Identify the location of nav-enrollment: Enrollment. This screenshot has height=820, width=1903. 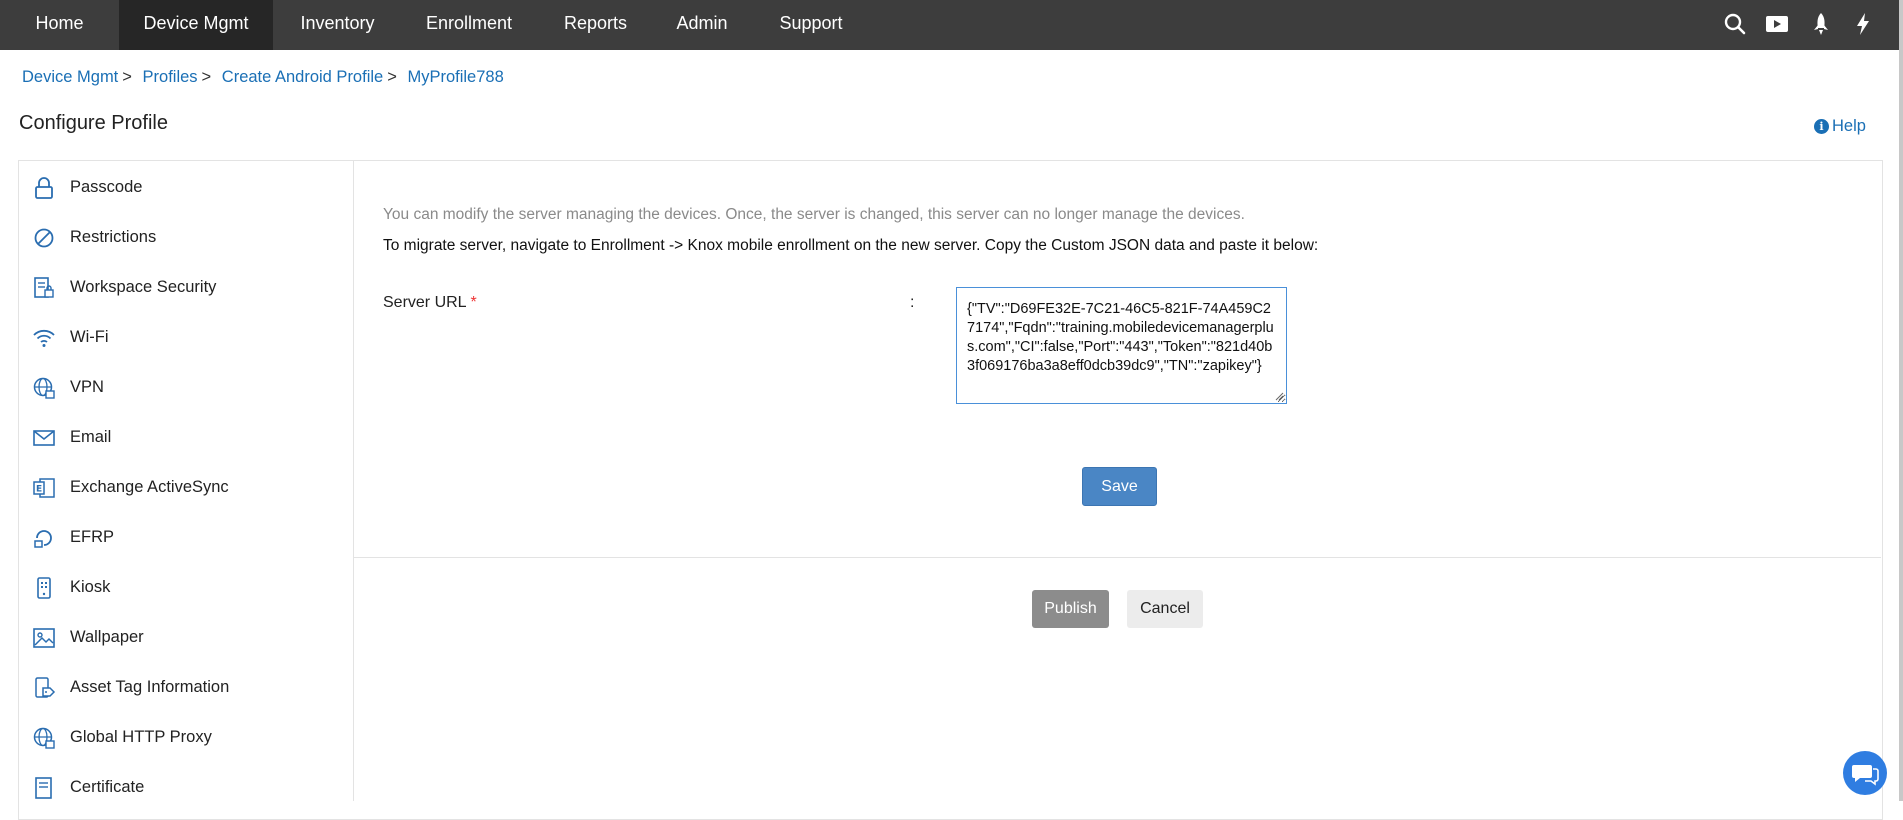
(469, 25).